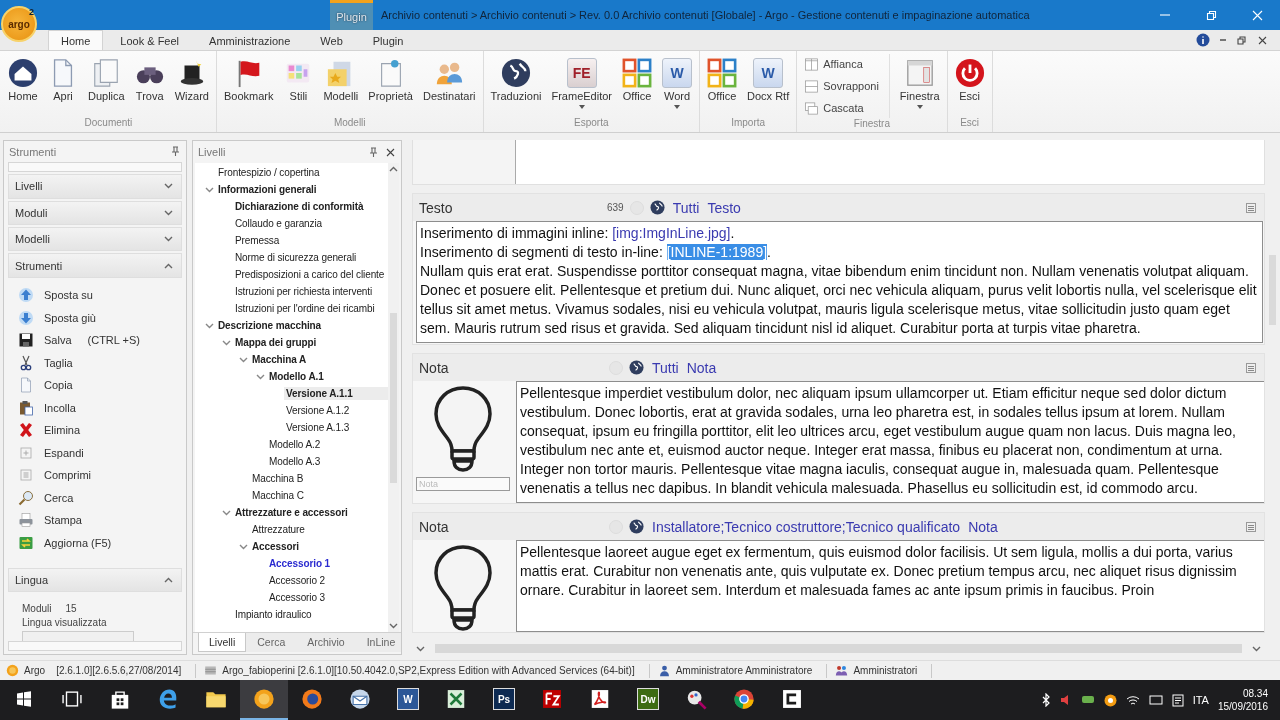 This screenshot has height=720, width=1280. Describe the element at coordinates (390, 85) in the screenshot. I see `ribbon-button: Proprietà` at that location.